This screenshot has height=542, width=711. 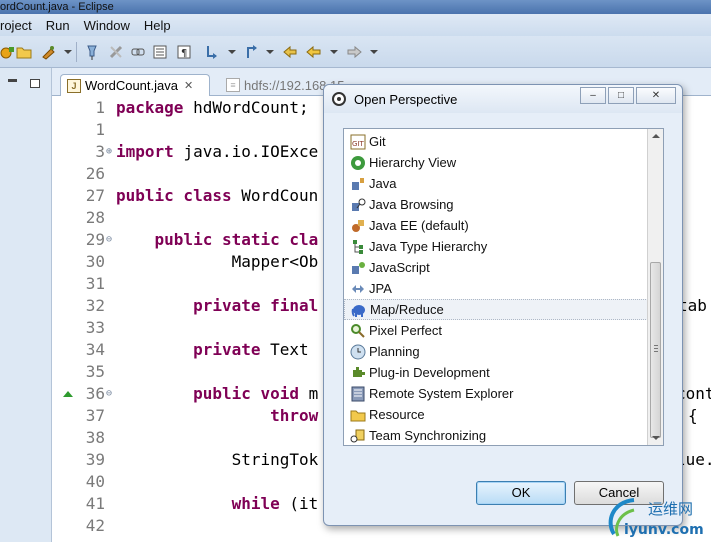 What do you see at coordinates (116, 52) in the screenshot?
I see `tools-icon` at bounding box center [116, 52].